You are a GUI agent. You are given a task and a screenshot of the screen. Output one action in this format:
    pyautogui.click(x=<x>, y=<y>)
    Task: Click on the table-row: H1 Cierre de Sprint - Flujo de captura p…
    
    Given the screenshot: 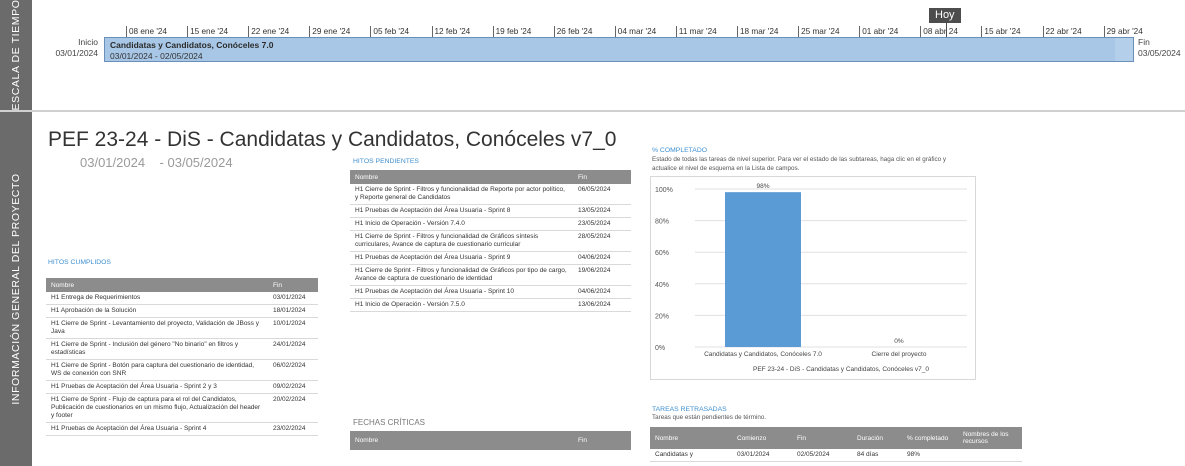 What is the action you would take?
    pyautogui.click(x=182, y=408)
    